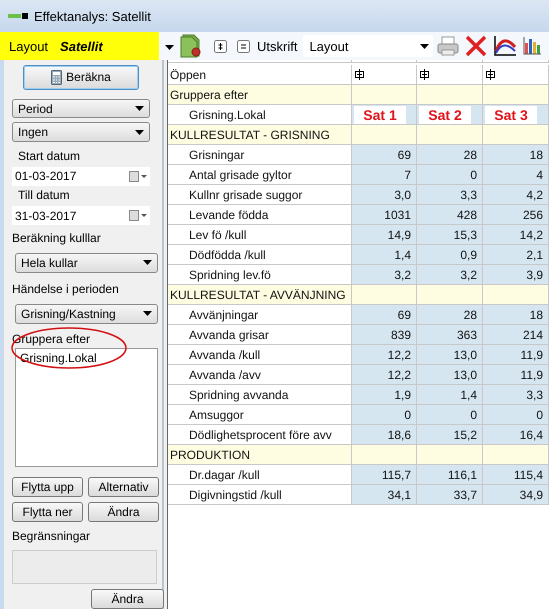 The image size is (549, 609). What do you see at coordinates (260, 235) in the screenshot?
I see `row-label: Lev fö /kull` at bounding box center [260, 235].